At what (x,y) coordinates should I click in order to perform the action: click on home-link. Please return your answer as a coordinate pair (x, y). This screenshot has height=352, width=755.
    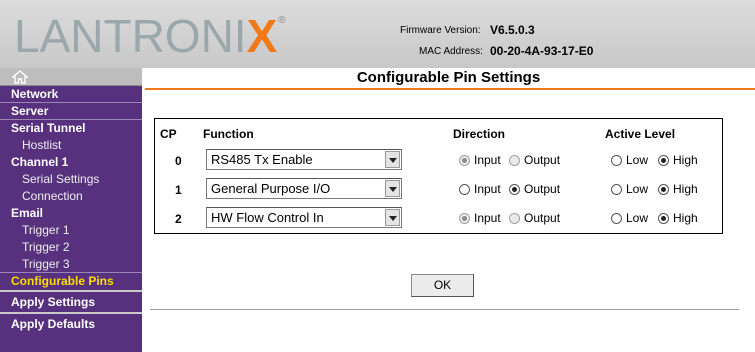
    Looking at the image, I should click on (71, 77).